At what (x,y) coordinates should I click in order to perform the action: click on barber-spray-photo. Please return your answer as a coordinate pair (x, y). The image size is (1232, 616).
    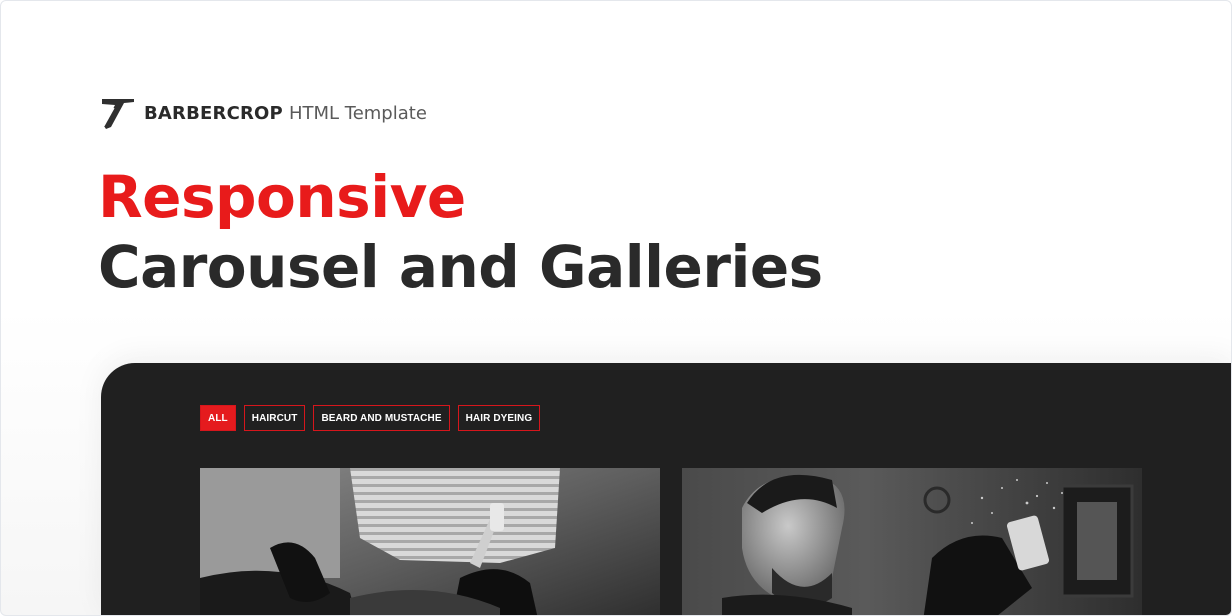
    Looking at the image, I should click on (912, 541).